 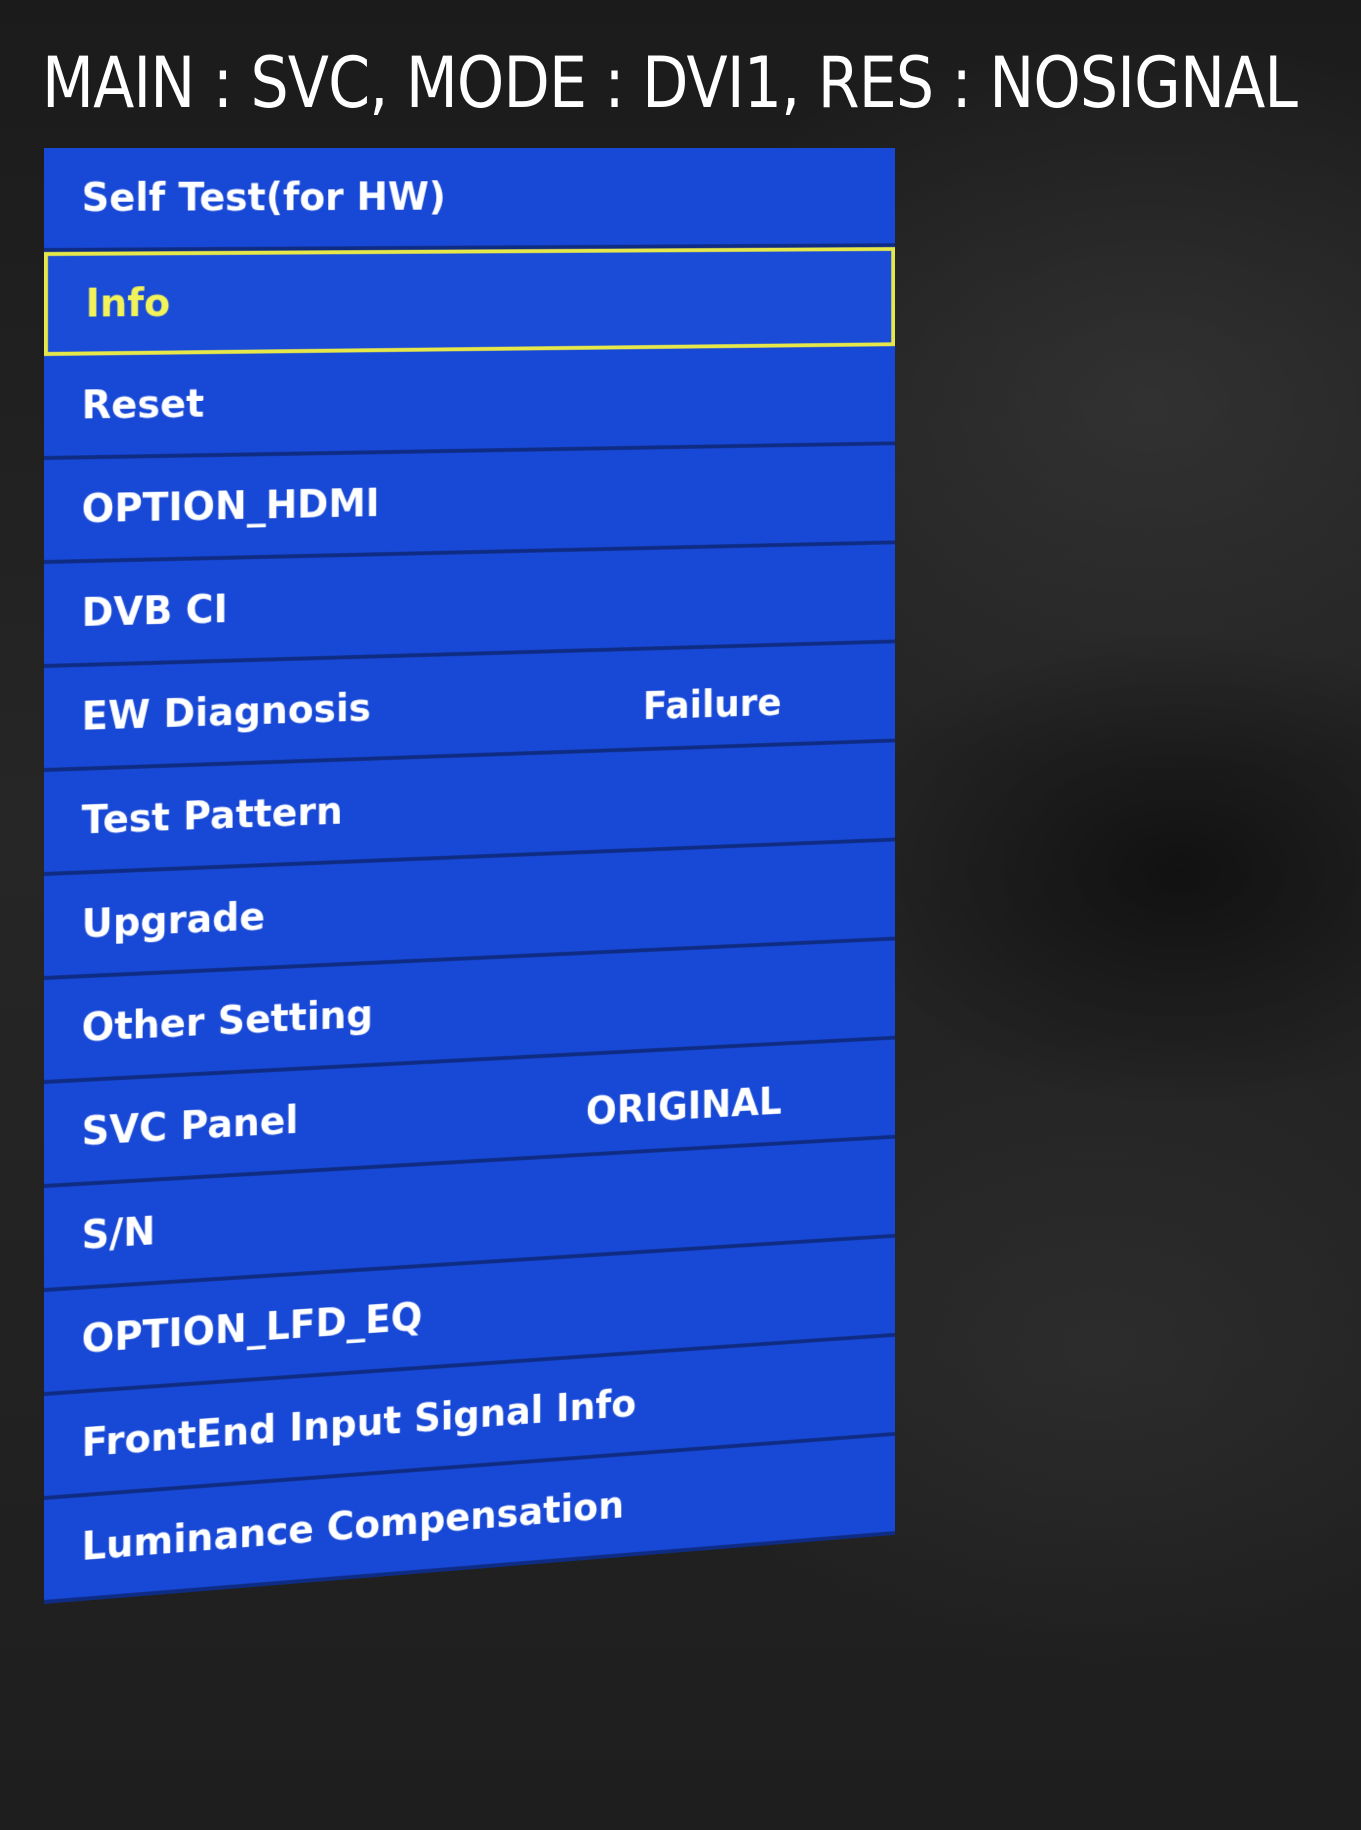 I want to click on menu-item-label: Info, so click(x=128, y=303).